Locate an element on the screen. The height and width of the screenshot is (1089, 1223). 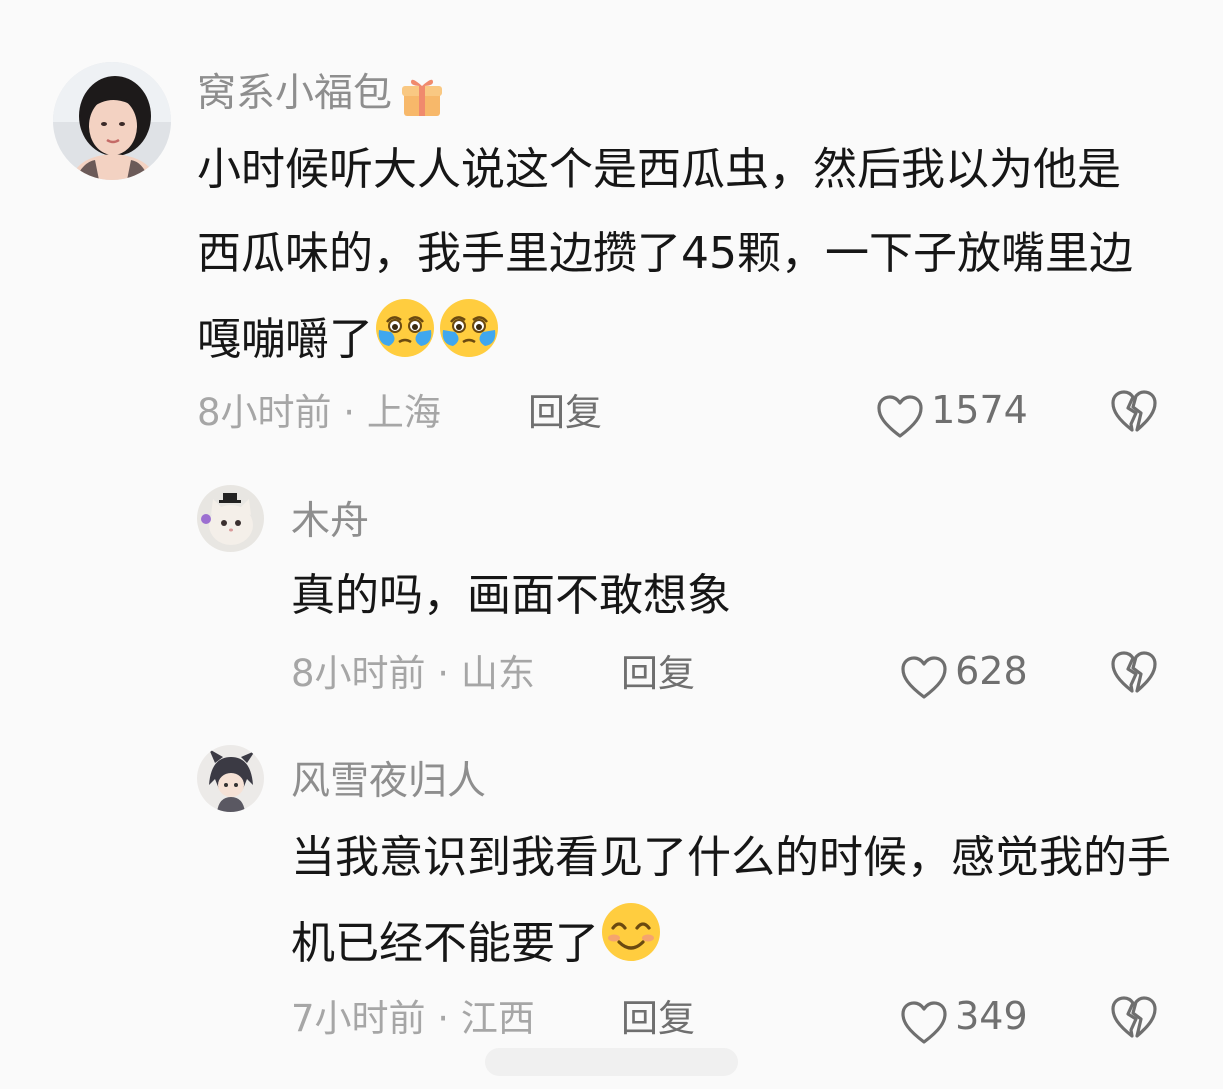
username-row: 窝系小福包 is located at coordinates (321, 97).